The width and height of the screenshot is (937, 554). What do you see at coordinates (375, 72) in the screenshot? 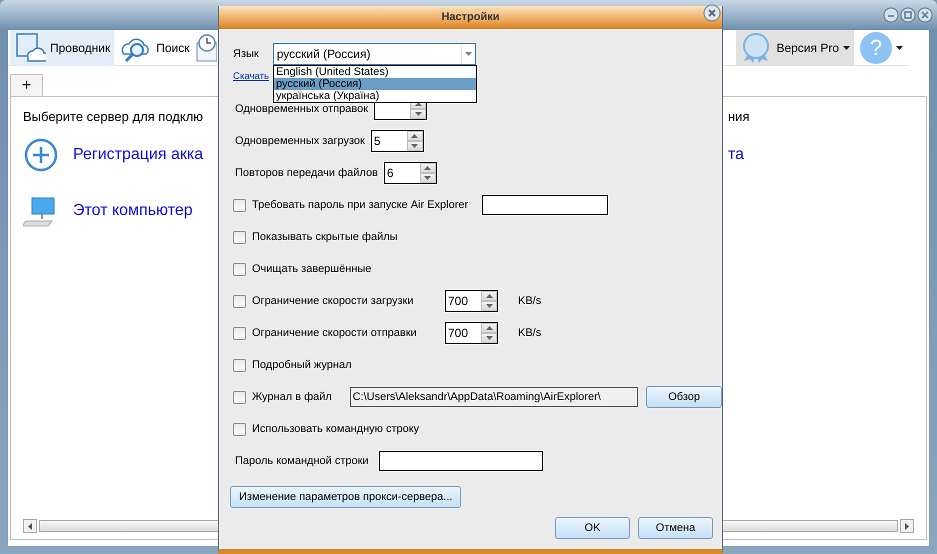
I see `dropdown-option: English (United States)` at bounding box center [375, 72].